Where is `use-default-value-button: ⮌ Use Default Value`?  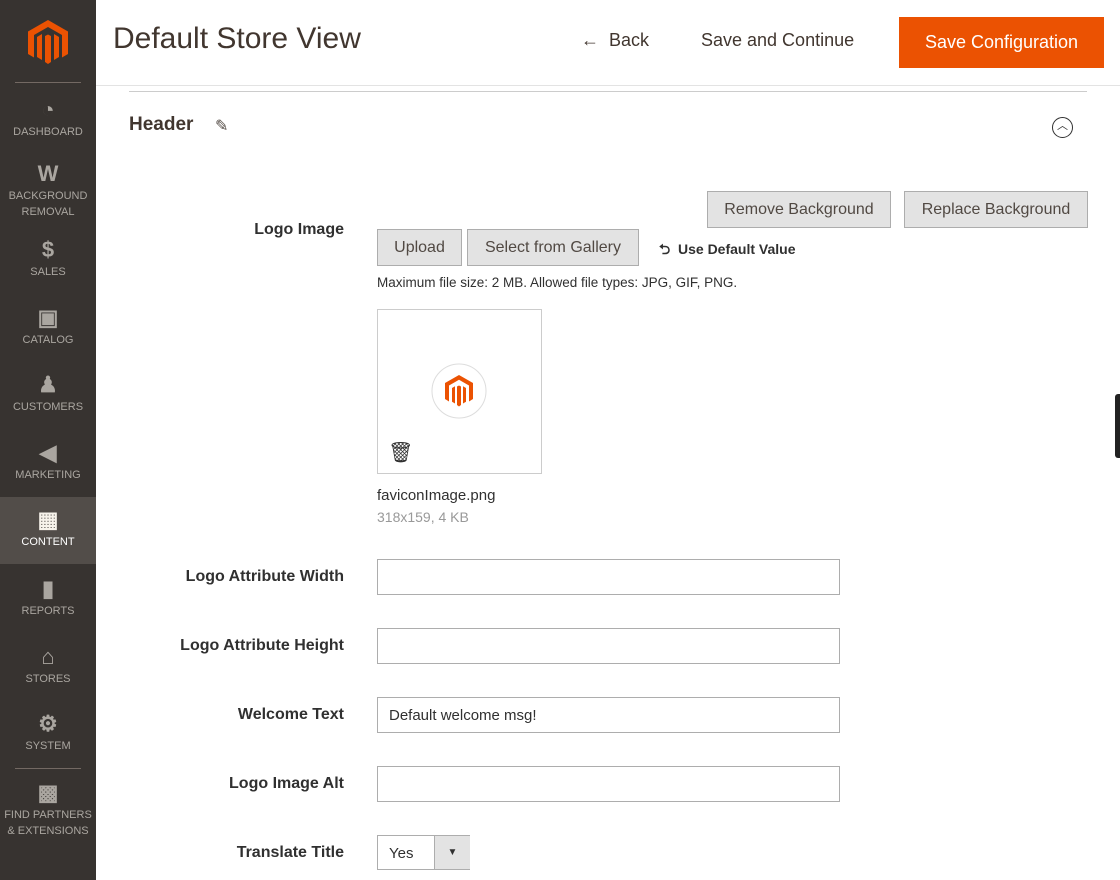
use-default-value-button: ⮌ Use Default Value is located at coordinates (727, 251).